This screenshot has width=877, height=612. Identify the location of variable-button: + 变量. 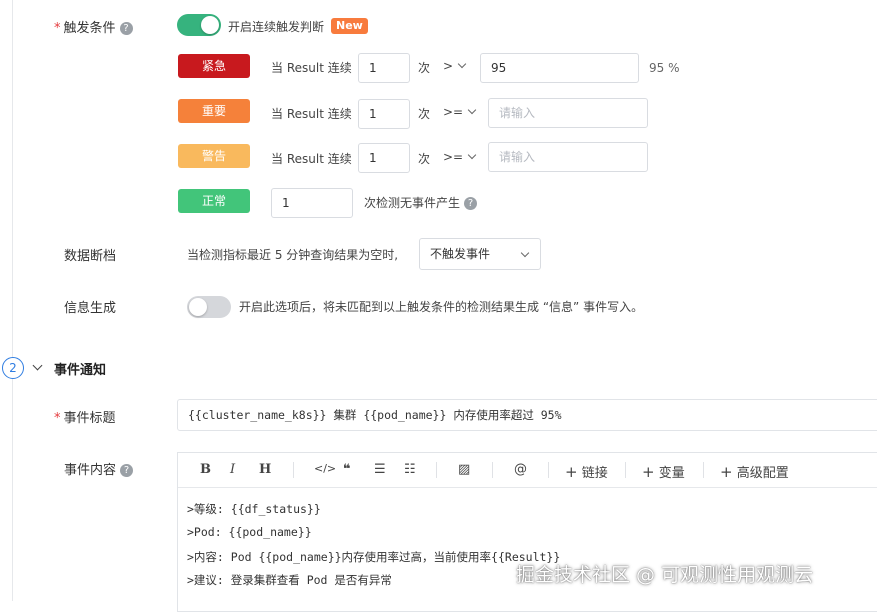
(663, 471).